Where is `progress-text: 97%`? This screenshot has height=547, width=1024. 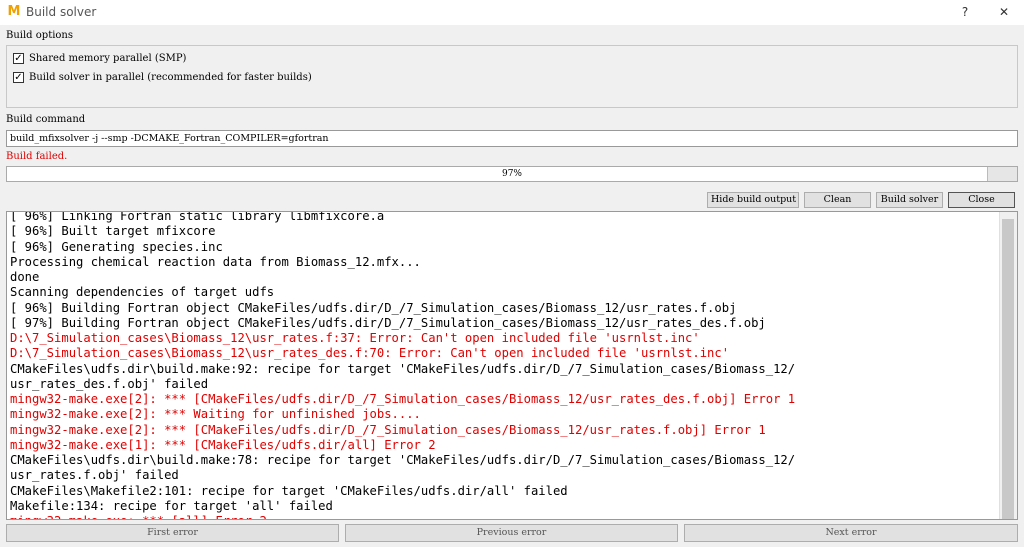 progress-text: 97% is located at coordinates (511, 174).